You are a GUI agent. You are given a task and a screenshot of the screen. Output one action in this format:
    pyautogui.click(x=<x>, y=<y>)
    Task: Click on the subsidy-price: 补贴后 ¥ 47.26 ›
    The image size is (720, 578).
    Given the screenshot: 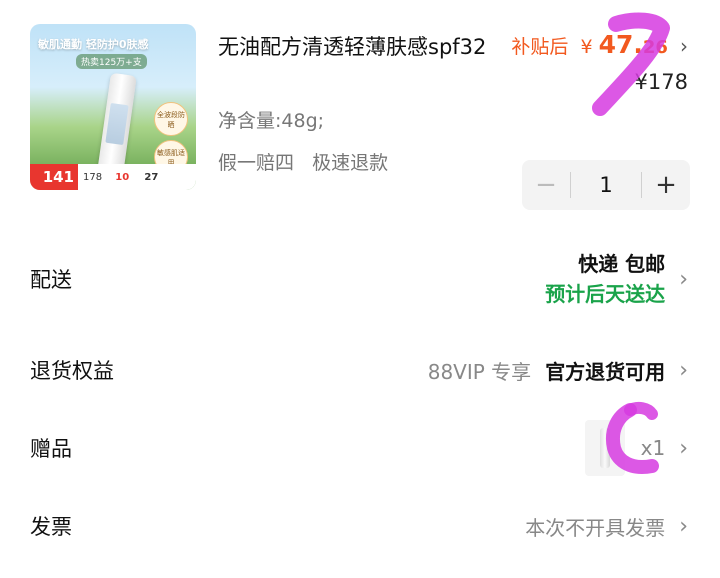 What is the action you would take?
    pyautogui.click(x=599, y=44)
    